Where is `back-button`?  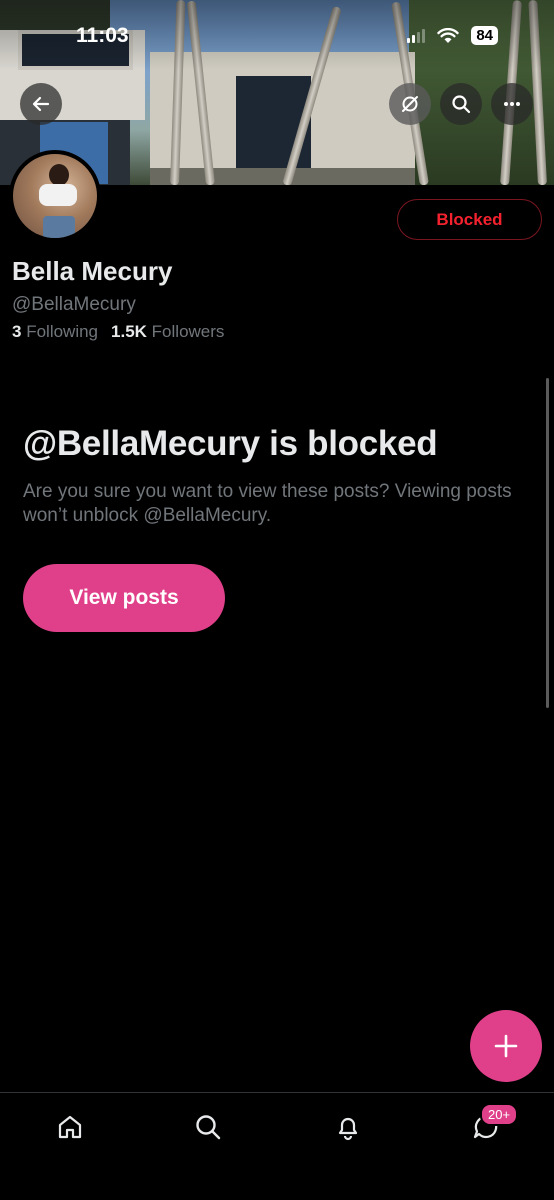 back-button is located at coordinates (41, 104).